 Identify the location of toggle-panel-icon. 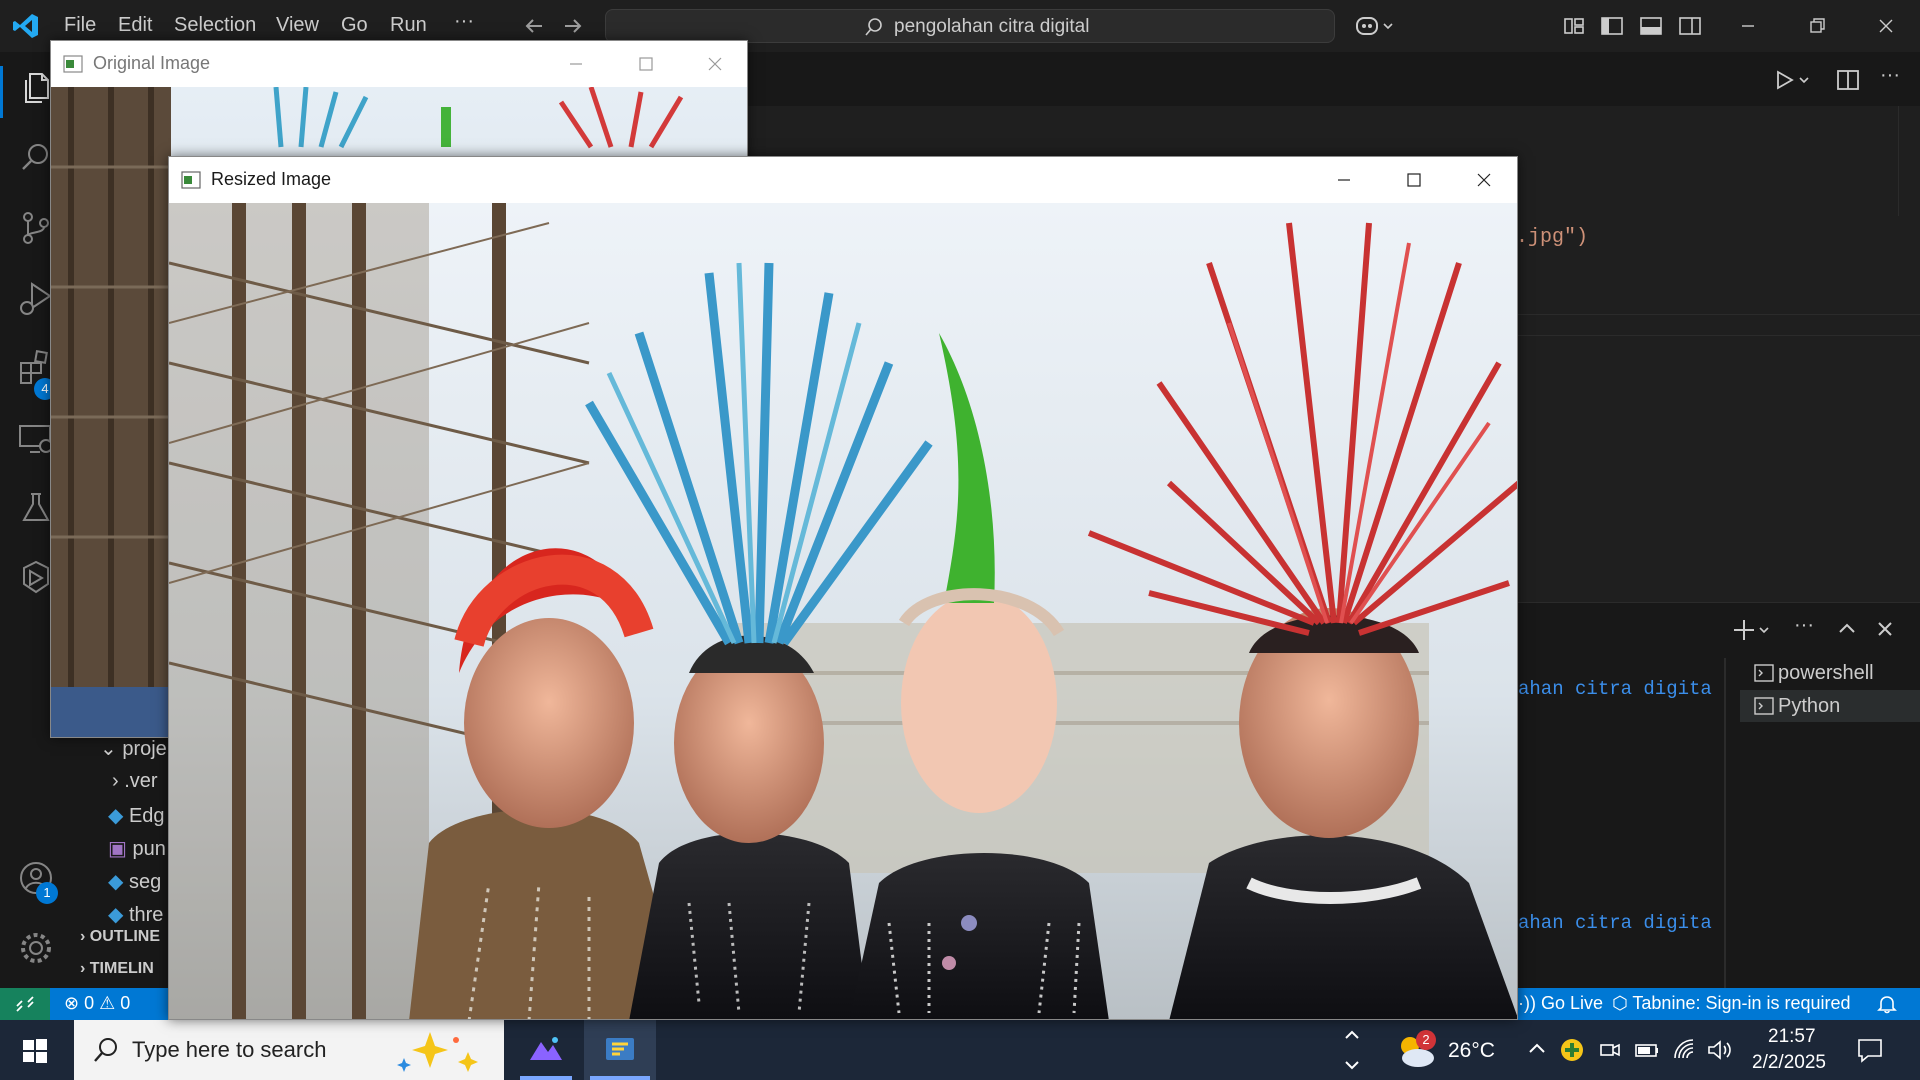
(1651, 26).